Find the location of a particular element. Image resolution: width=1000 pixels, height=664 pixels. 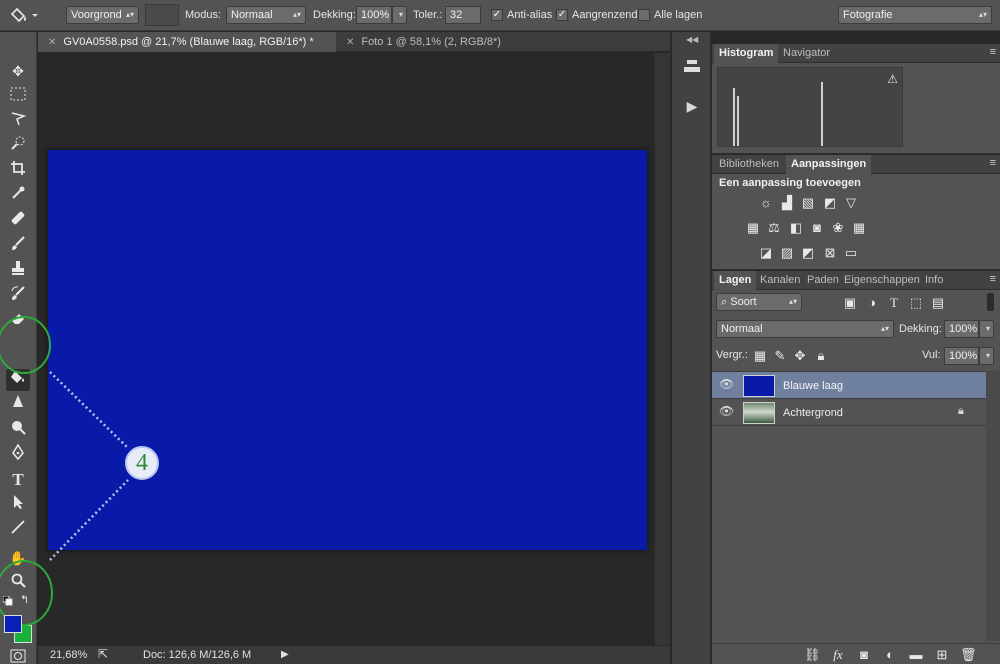

lock-all-icon: 🔒︎ is located at coordinates (821, 356).